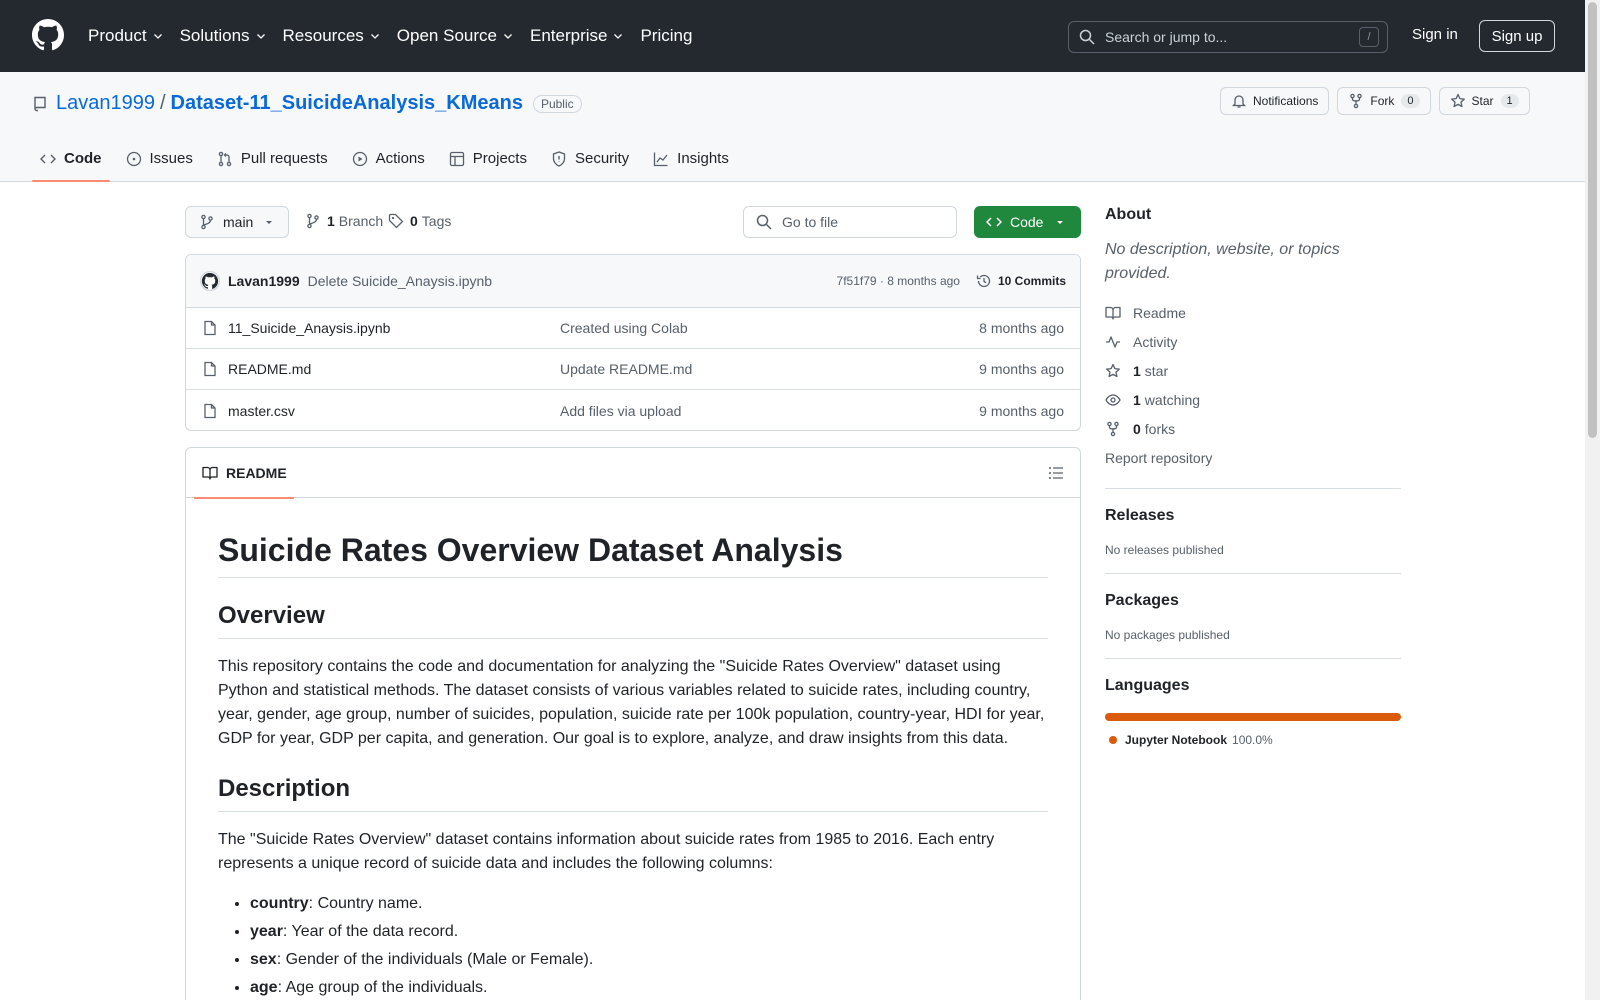  I want to click on column-term: year, so click(266, 931).